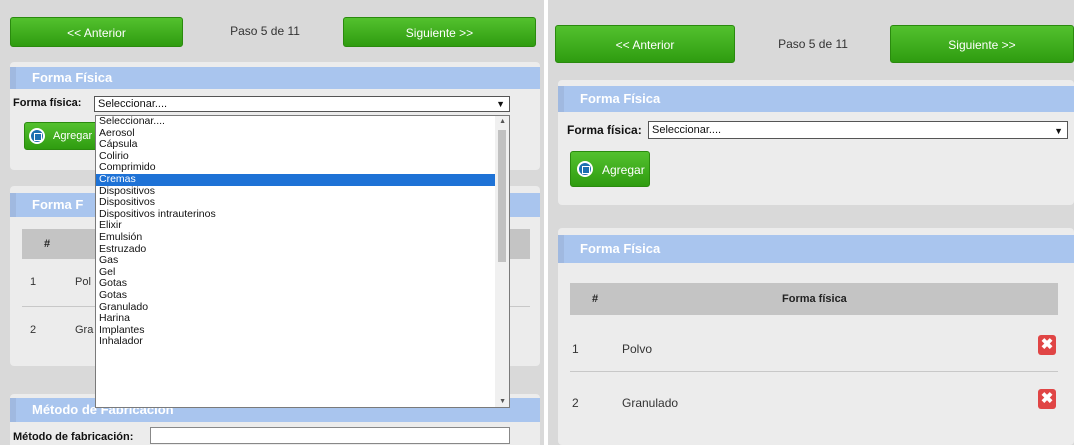 This screenshot has height=445, width=1074. I want to click on dropdown-option: Inhalador, so click(302, 342).